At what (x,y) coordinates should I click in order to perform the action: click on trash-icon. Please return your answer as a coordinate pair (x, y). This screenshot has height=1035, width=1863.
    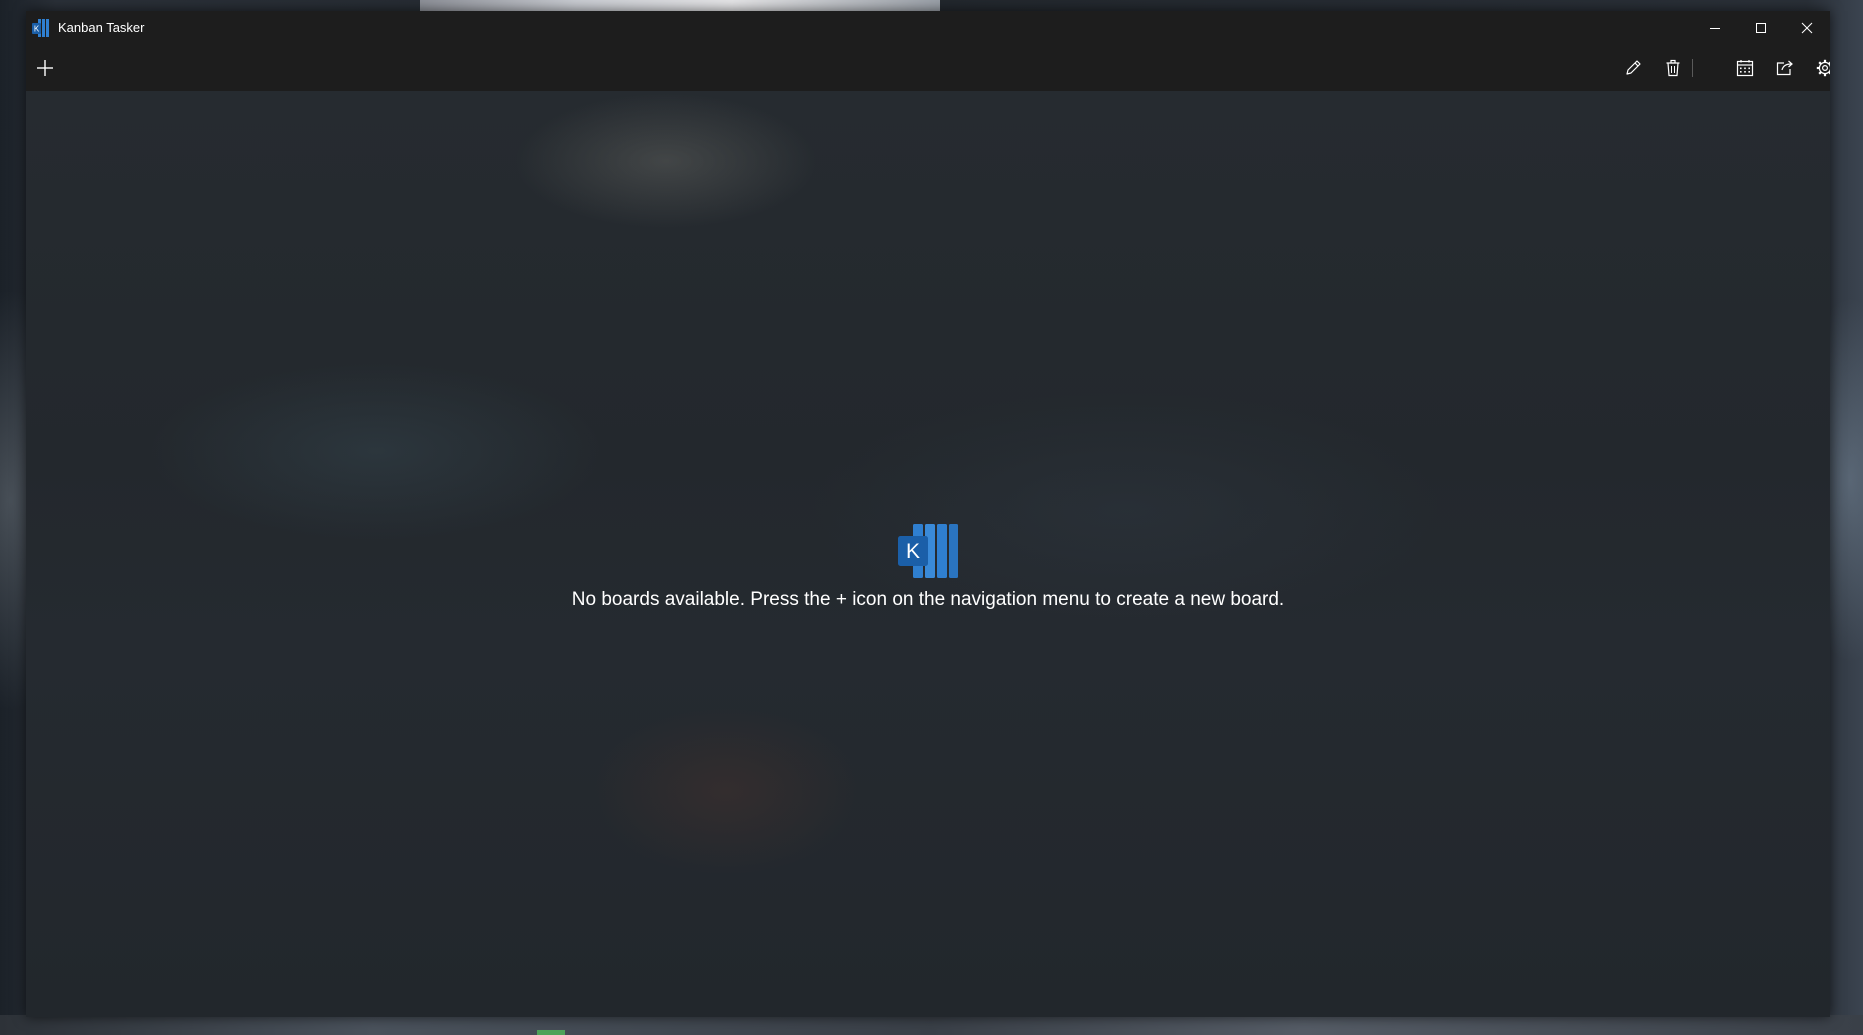
    Looking at the image, I should click on (1673, 68).